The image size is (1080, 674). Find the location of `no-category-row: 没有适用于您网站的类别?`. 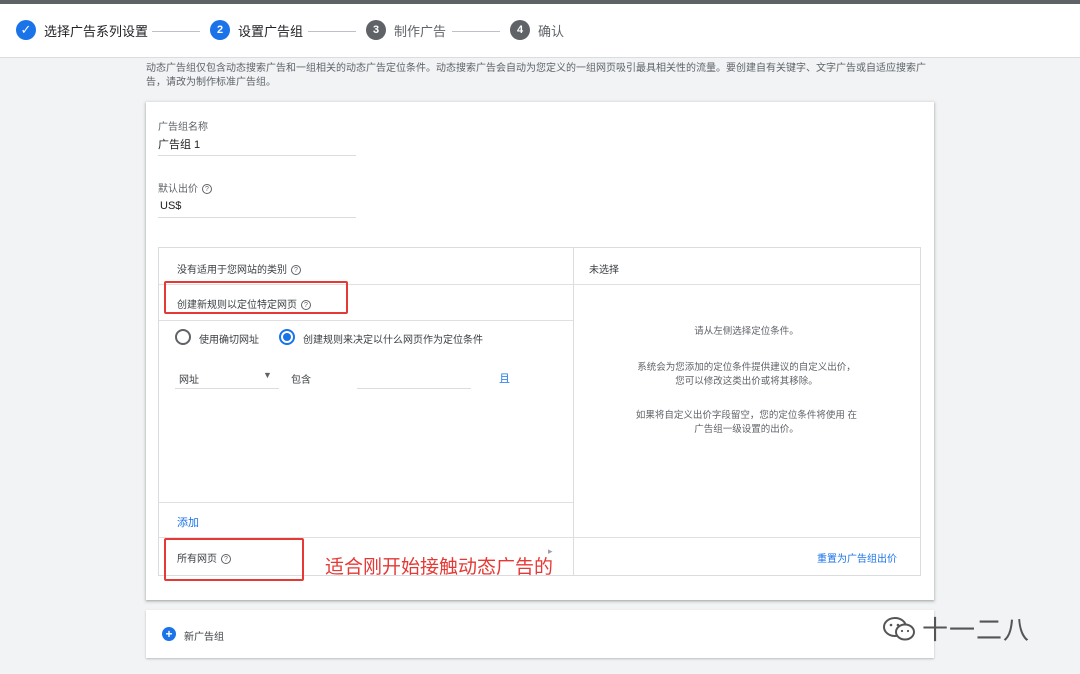

no-category-row: 没有适用于您网站的类别? is located at coordinates (239, 268).